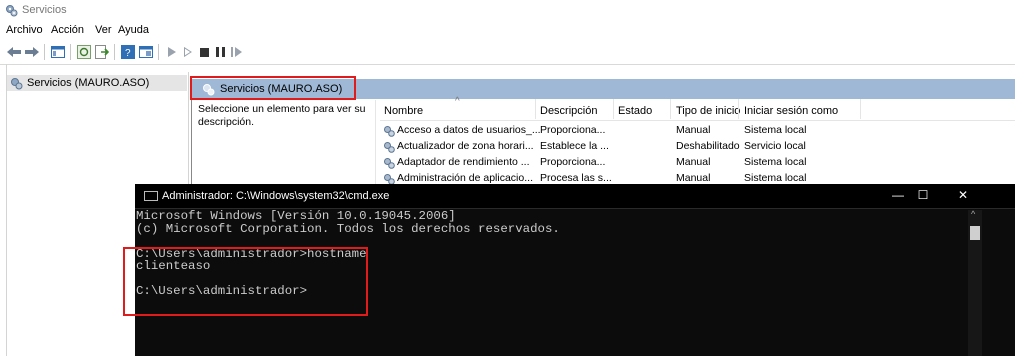 Image resolution: width=1015 pixels, height=356 pixels. What do you see at coordinates (133, 30) in the screenshot?
I see `menu-ayuda: Ayuda` at bounding box center [133, 30].